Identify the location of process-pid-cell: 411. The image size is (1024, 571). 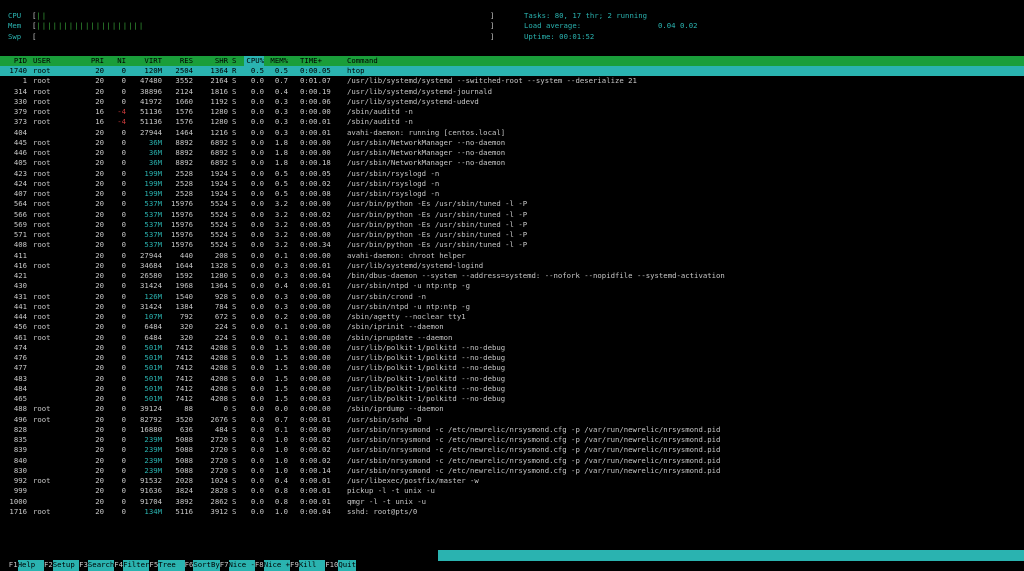
(20, 255).